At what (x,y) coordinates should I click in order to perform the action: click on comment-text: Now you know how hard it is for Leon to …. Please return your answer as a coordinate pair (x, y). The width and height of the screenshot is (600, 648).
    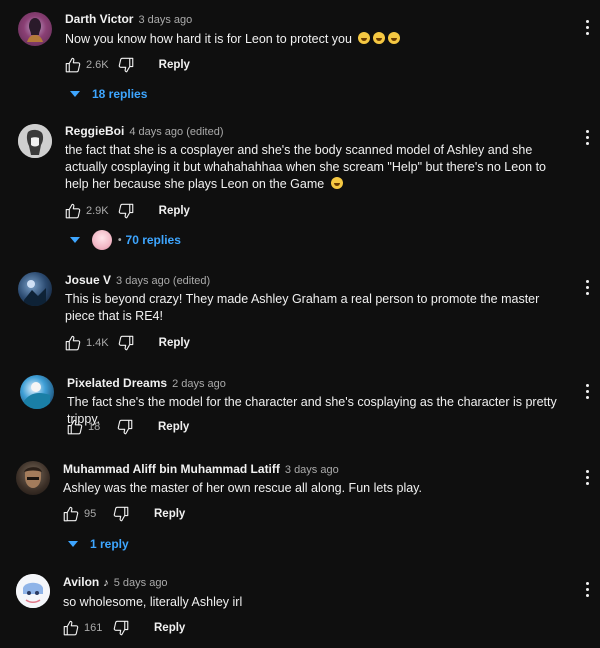
    Looking at the image, I should click on (315, 39).